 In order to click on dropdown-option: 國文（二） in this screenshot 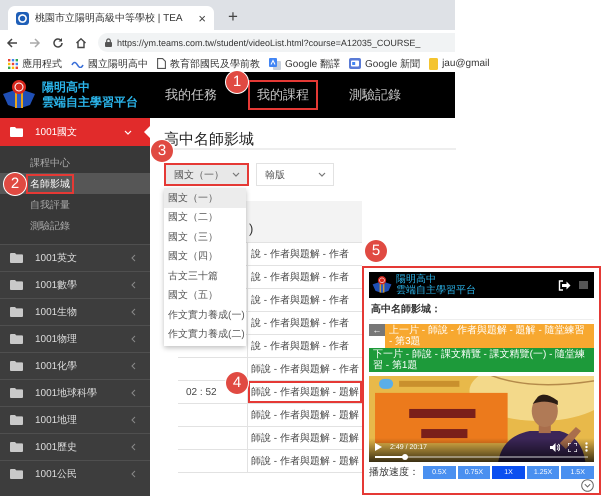, I will do `click(205, 217)`.